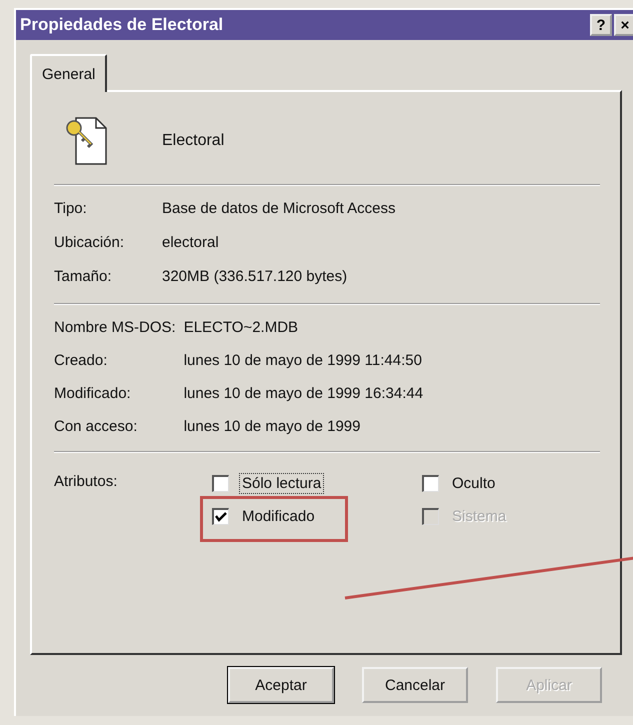 This screenshot has width=633, height=725. Describe the element at coordinates (601, 25) in the screenshot. I see `help-button: ?` at that location.